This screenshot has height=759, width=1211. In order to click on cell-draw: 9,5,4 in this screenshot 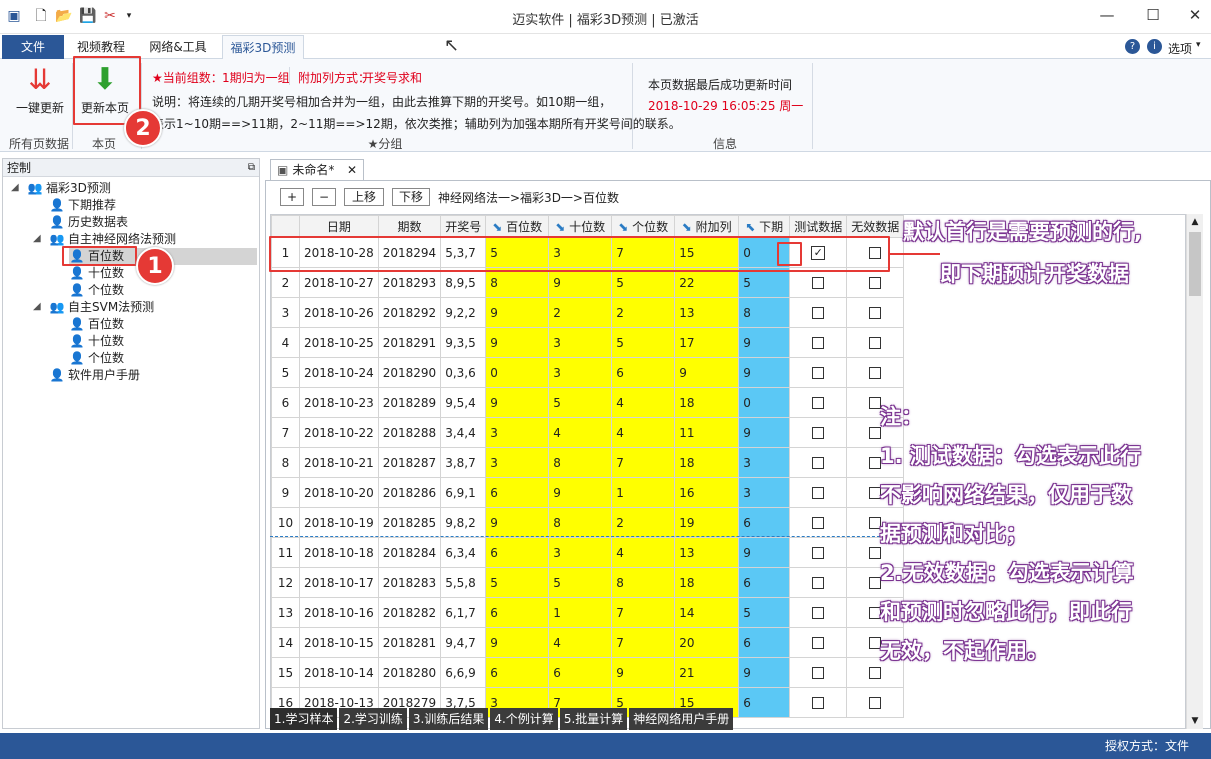, I will do `click(463, 402)`.